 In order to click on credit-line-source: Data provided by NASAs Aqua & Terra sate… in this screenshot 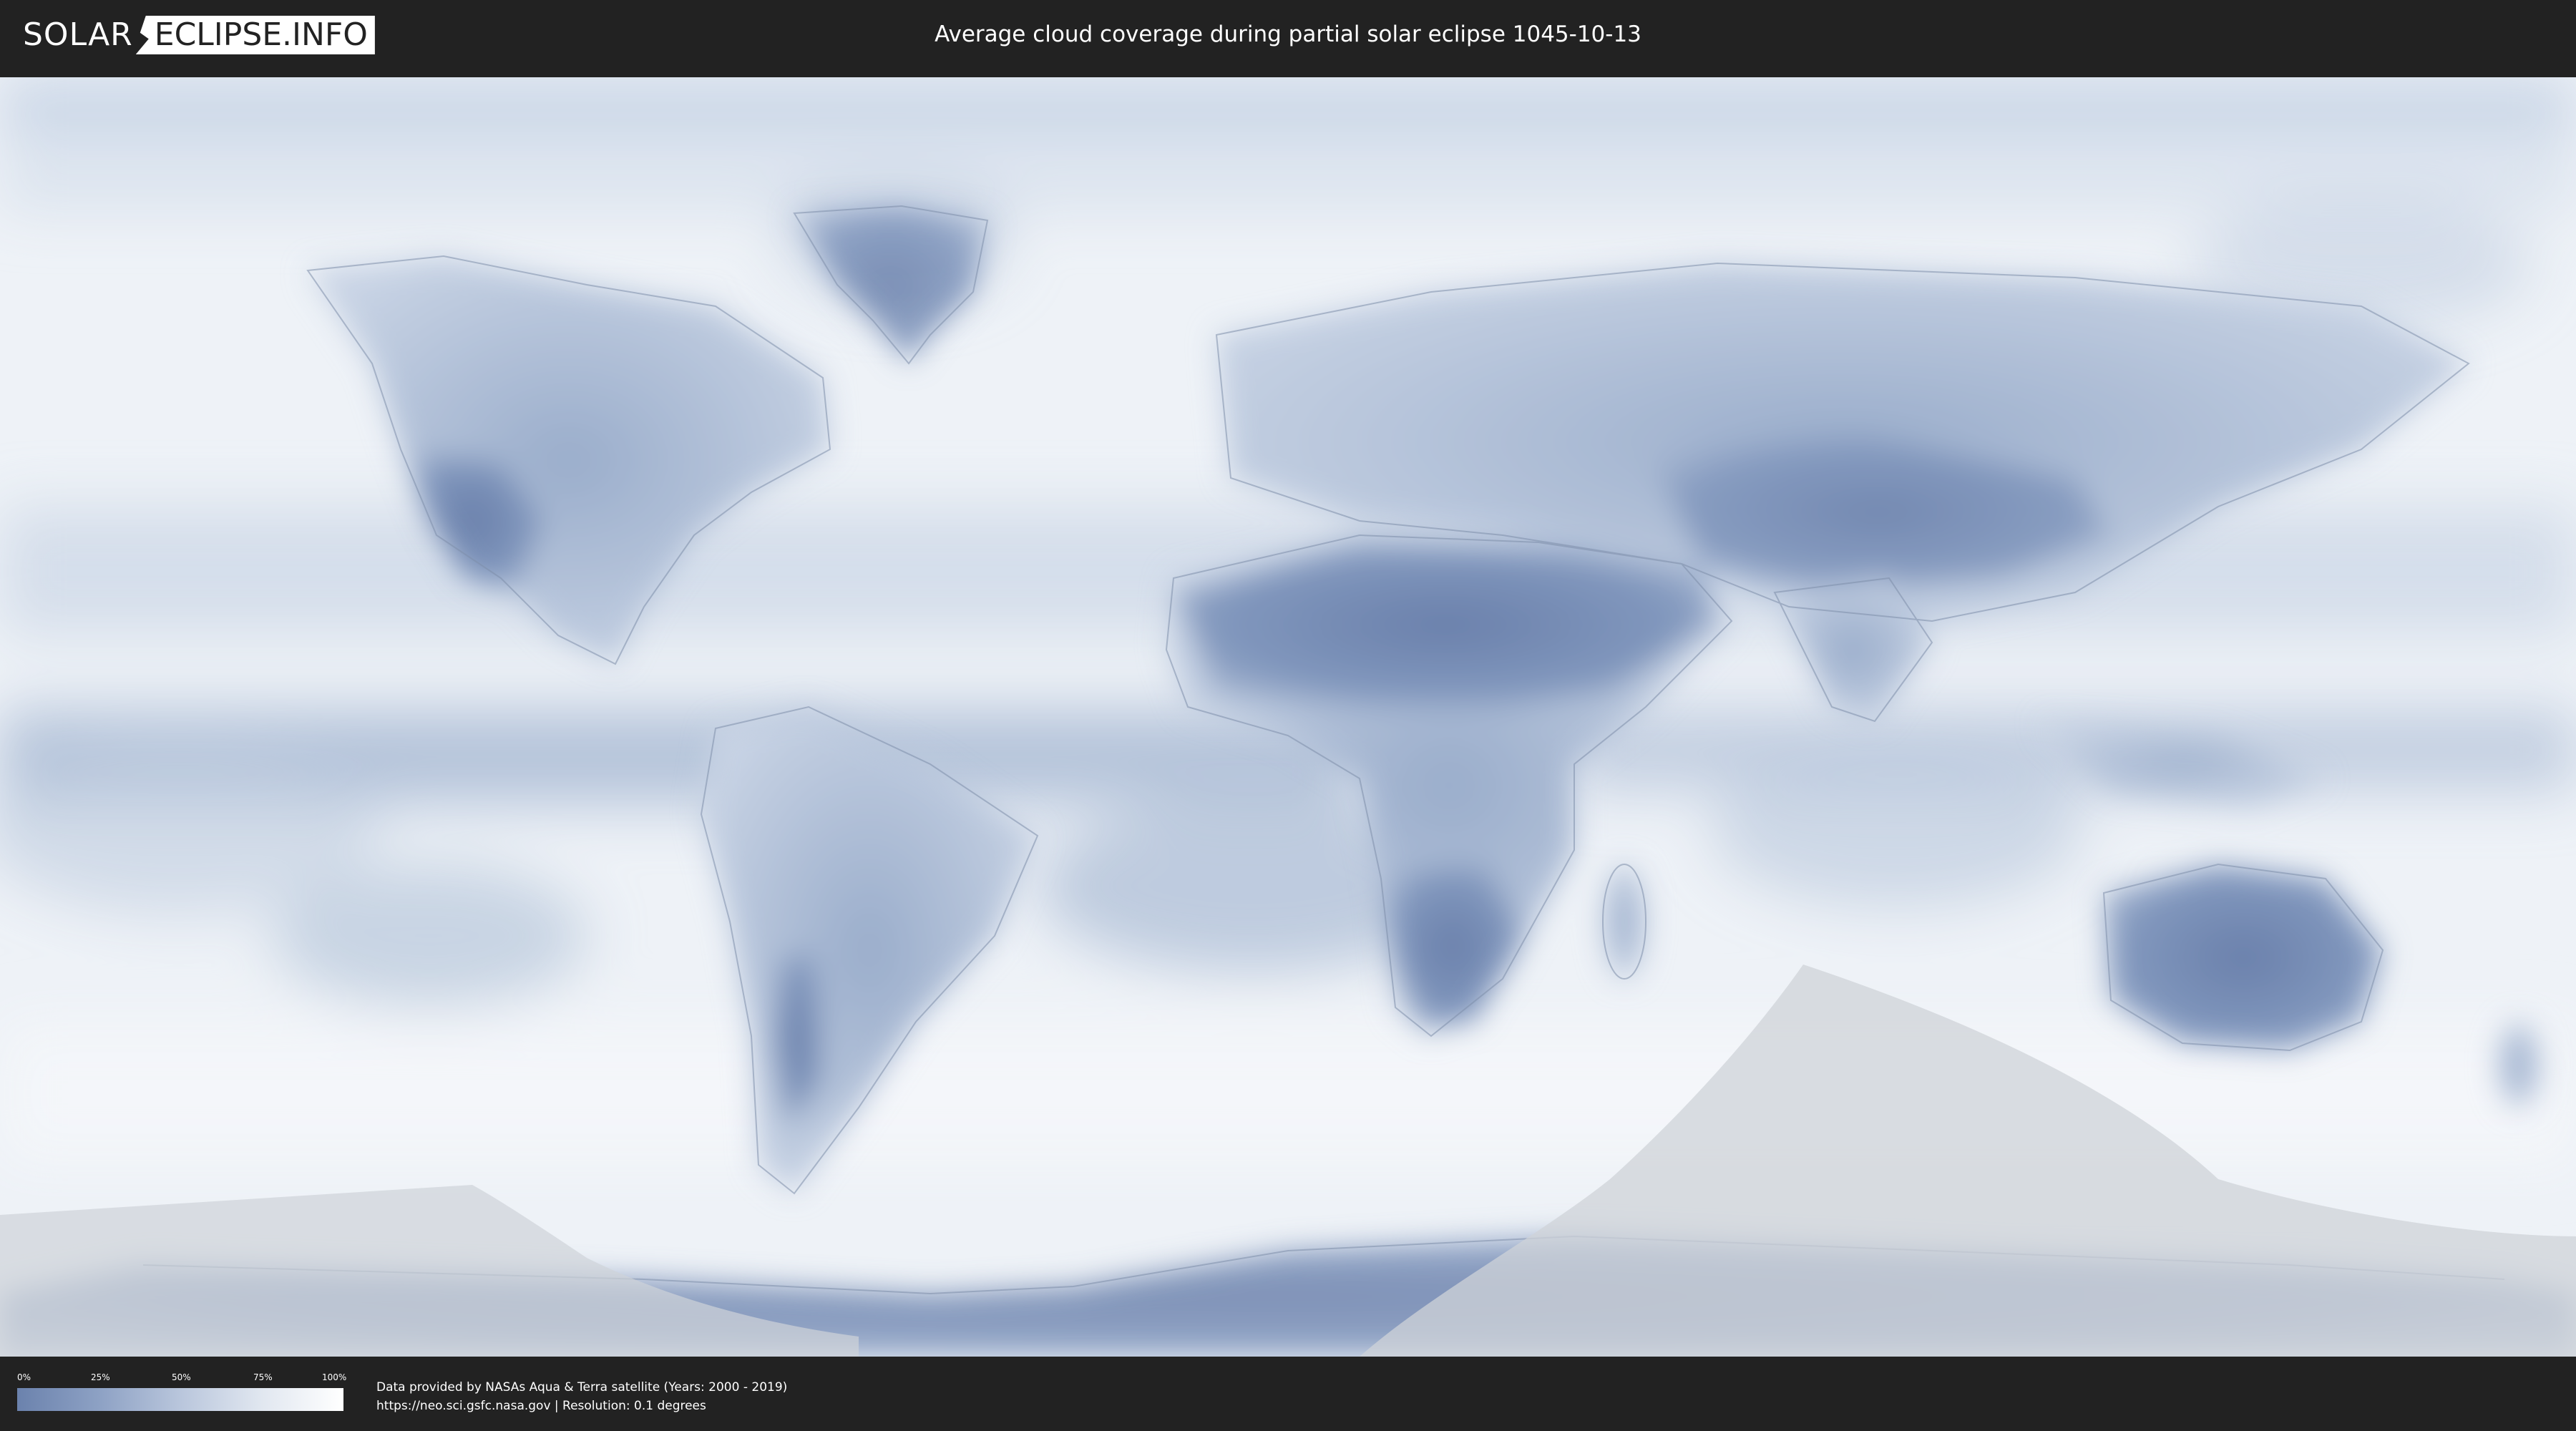, I will do `click(582, 1387)`.